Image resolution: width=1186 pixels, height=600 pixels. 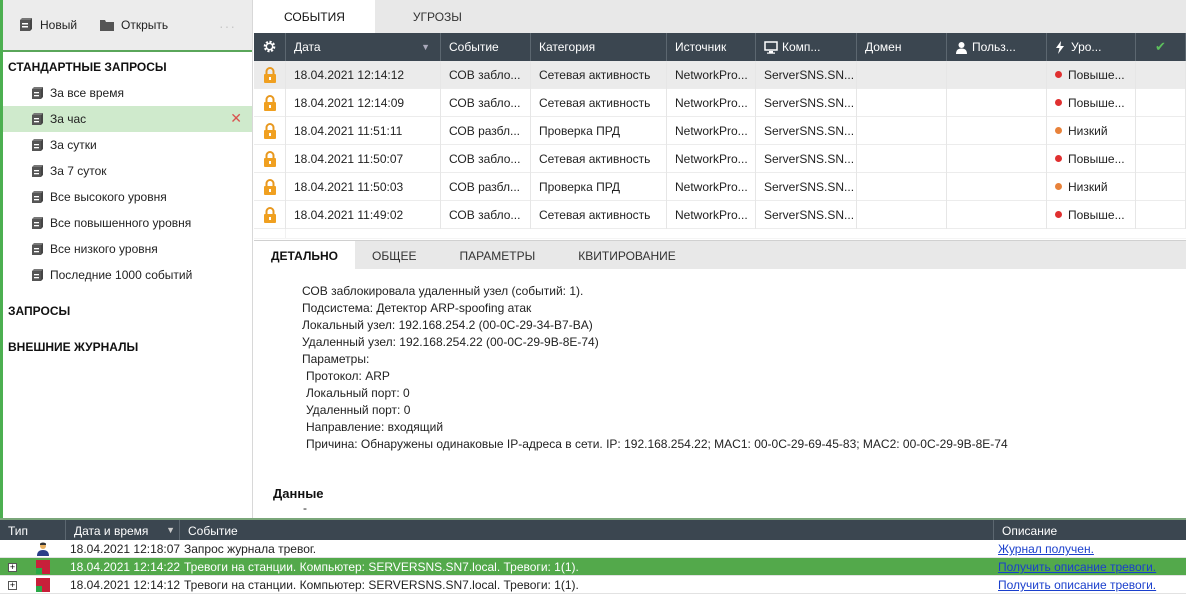 I want to click on more-options-icon: ···, so click(x=227, y=26).